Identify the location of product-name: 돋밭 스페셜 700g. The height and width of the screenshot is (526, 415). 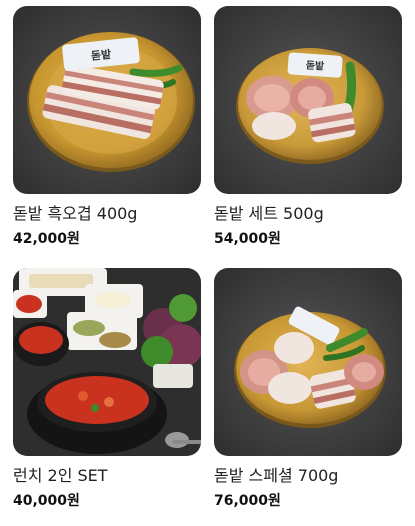
(308, 476).